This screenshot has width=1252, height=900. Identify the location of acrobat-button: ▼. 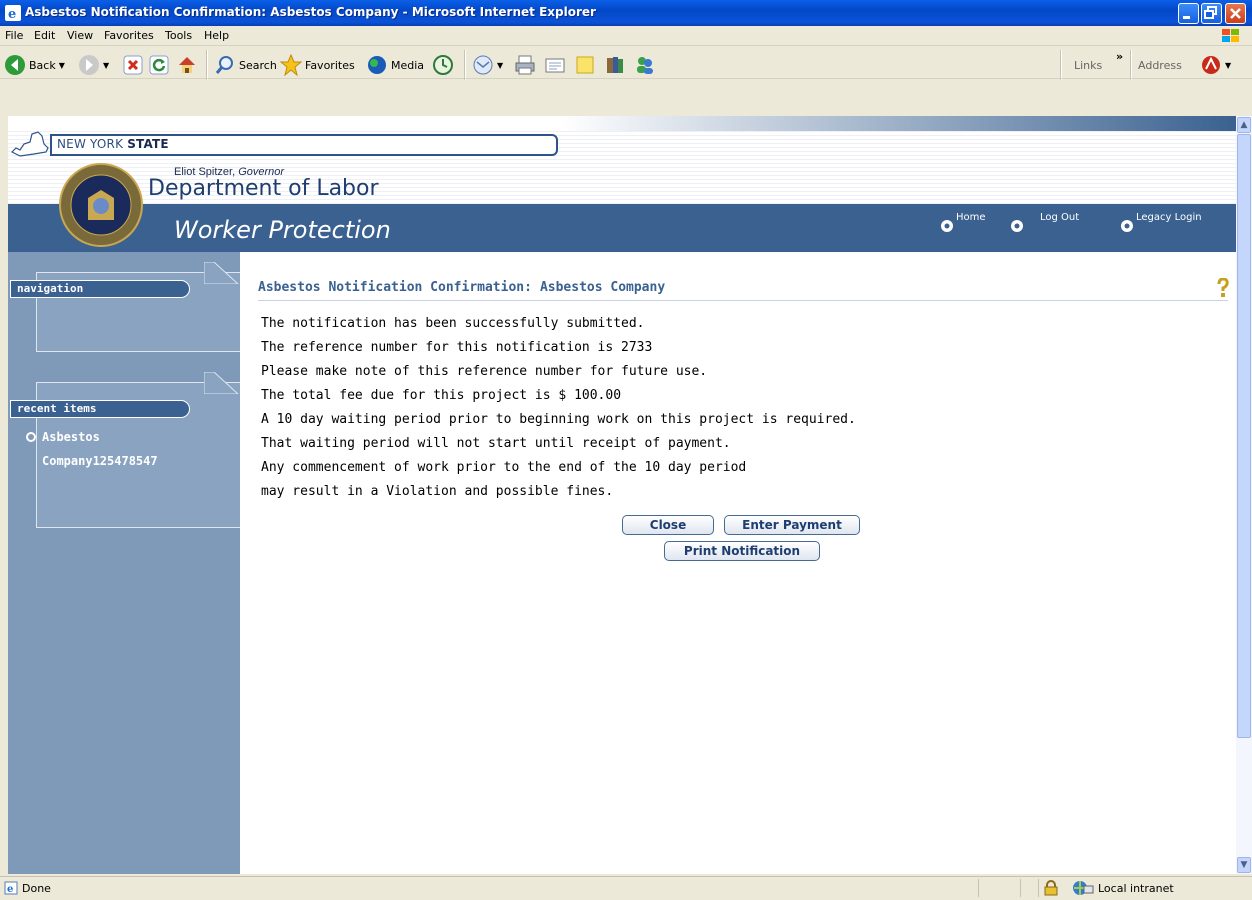
(1215, 65).